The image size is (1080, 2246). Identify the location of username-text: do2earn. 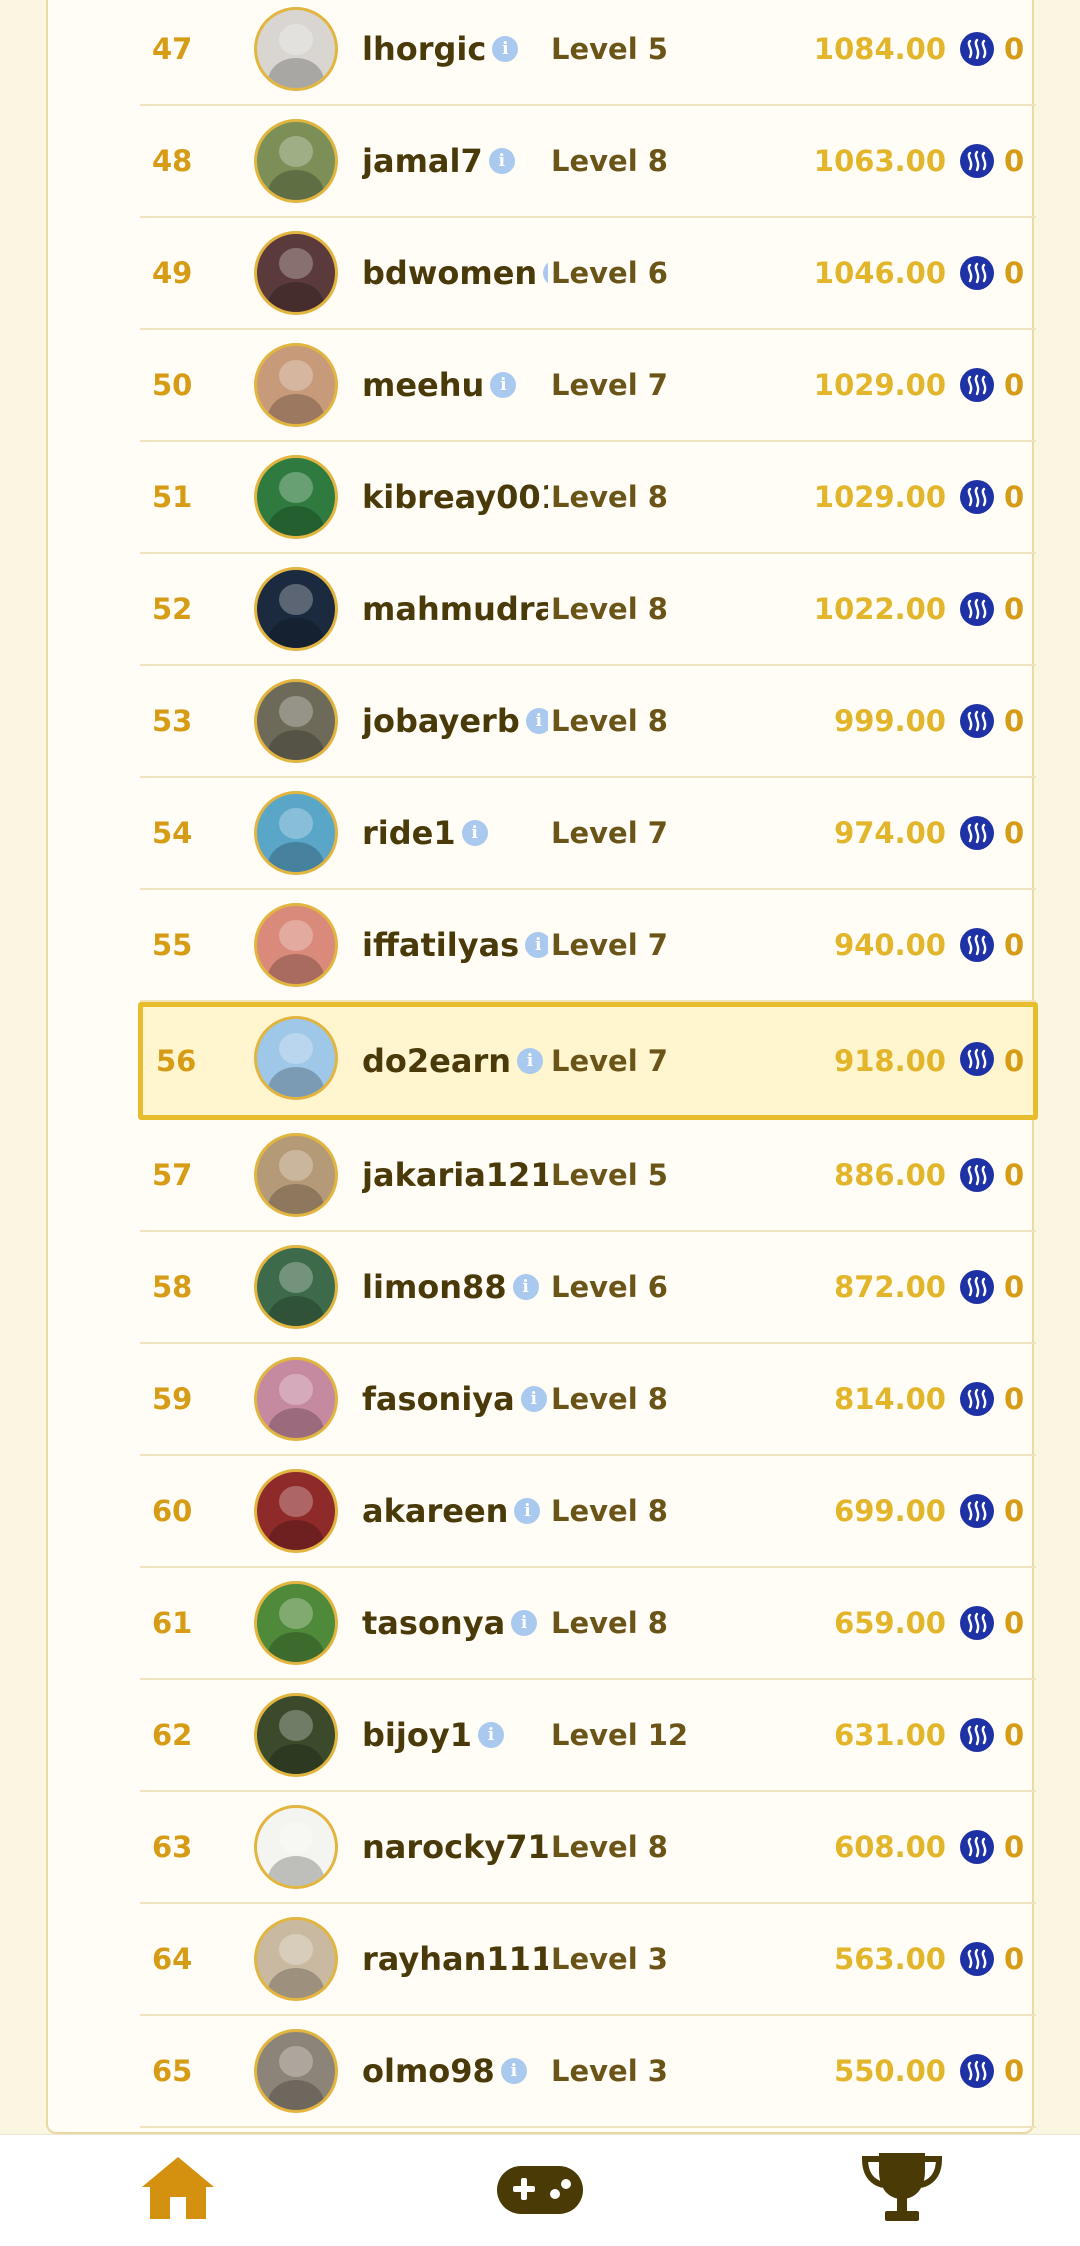
(436, 1061).